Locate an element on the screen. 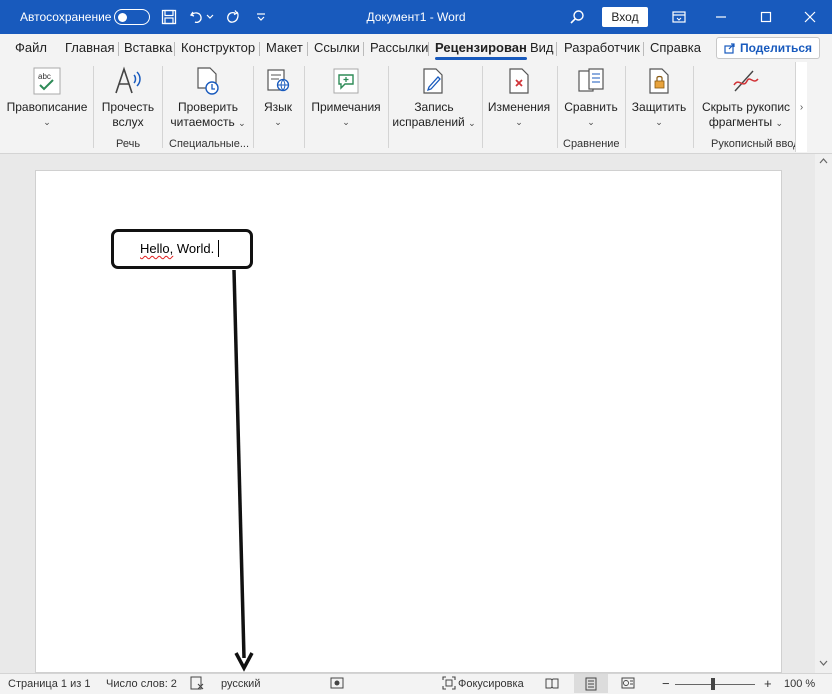 This screenshot has width=832, height=694. hide-ink-line1: Скрыть рукопис is located at coordinates (746, 107).